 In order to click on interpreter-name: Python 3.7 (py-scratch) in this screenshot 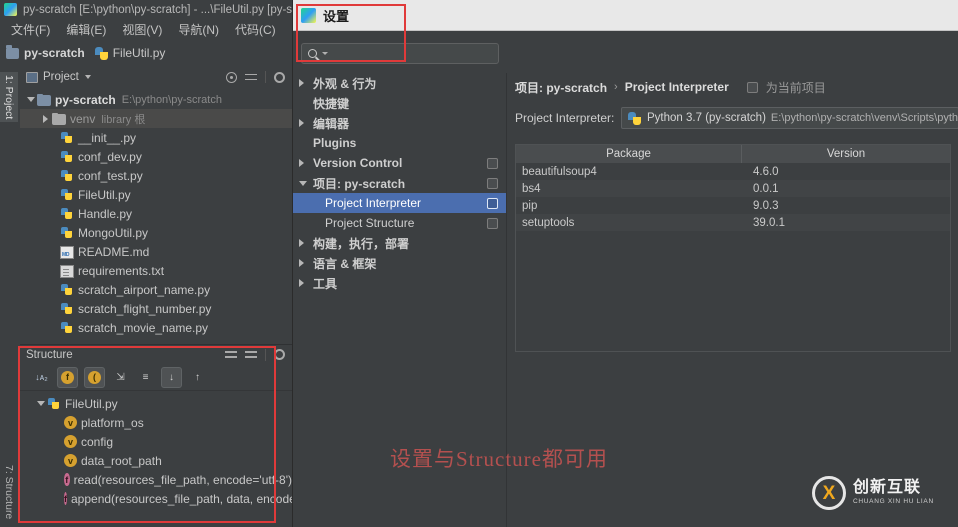, I will do `click(706, 118)`.